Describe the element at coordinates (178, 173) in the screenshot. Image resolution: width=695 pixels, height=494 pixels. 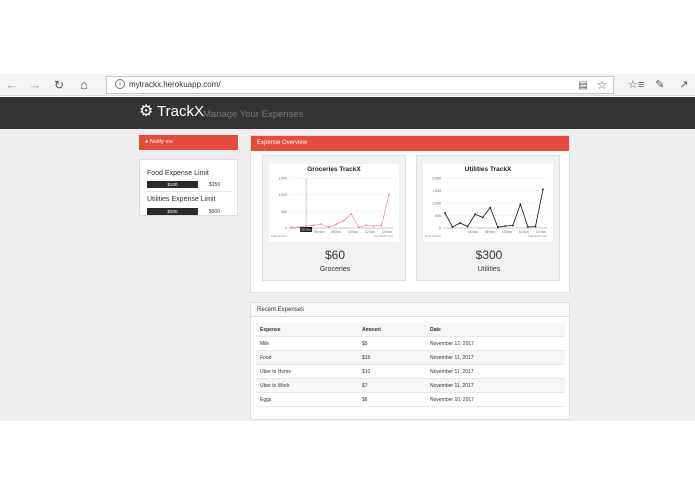
I see `food-limit-label: Food Expense Limit` at that location.